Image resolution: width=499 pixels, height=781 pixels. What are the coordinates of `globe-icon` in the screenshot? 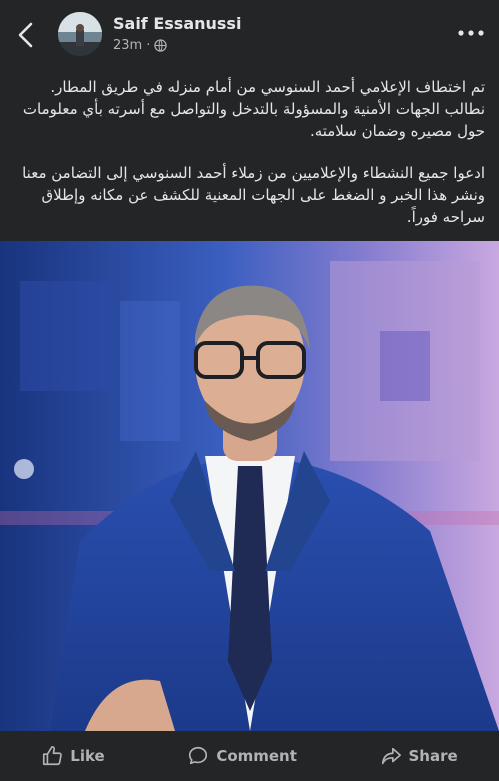 It's located at (161, 45).